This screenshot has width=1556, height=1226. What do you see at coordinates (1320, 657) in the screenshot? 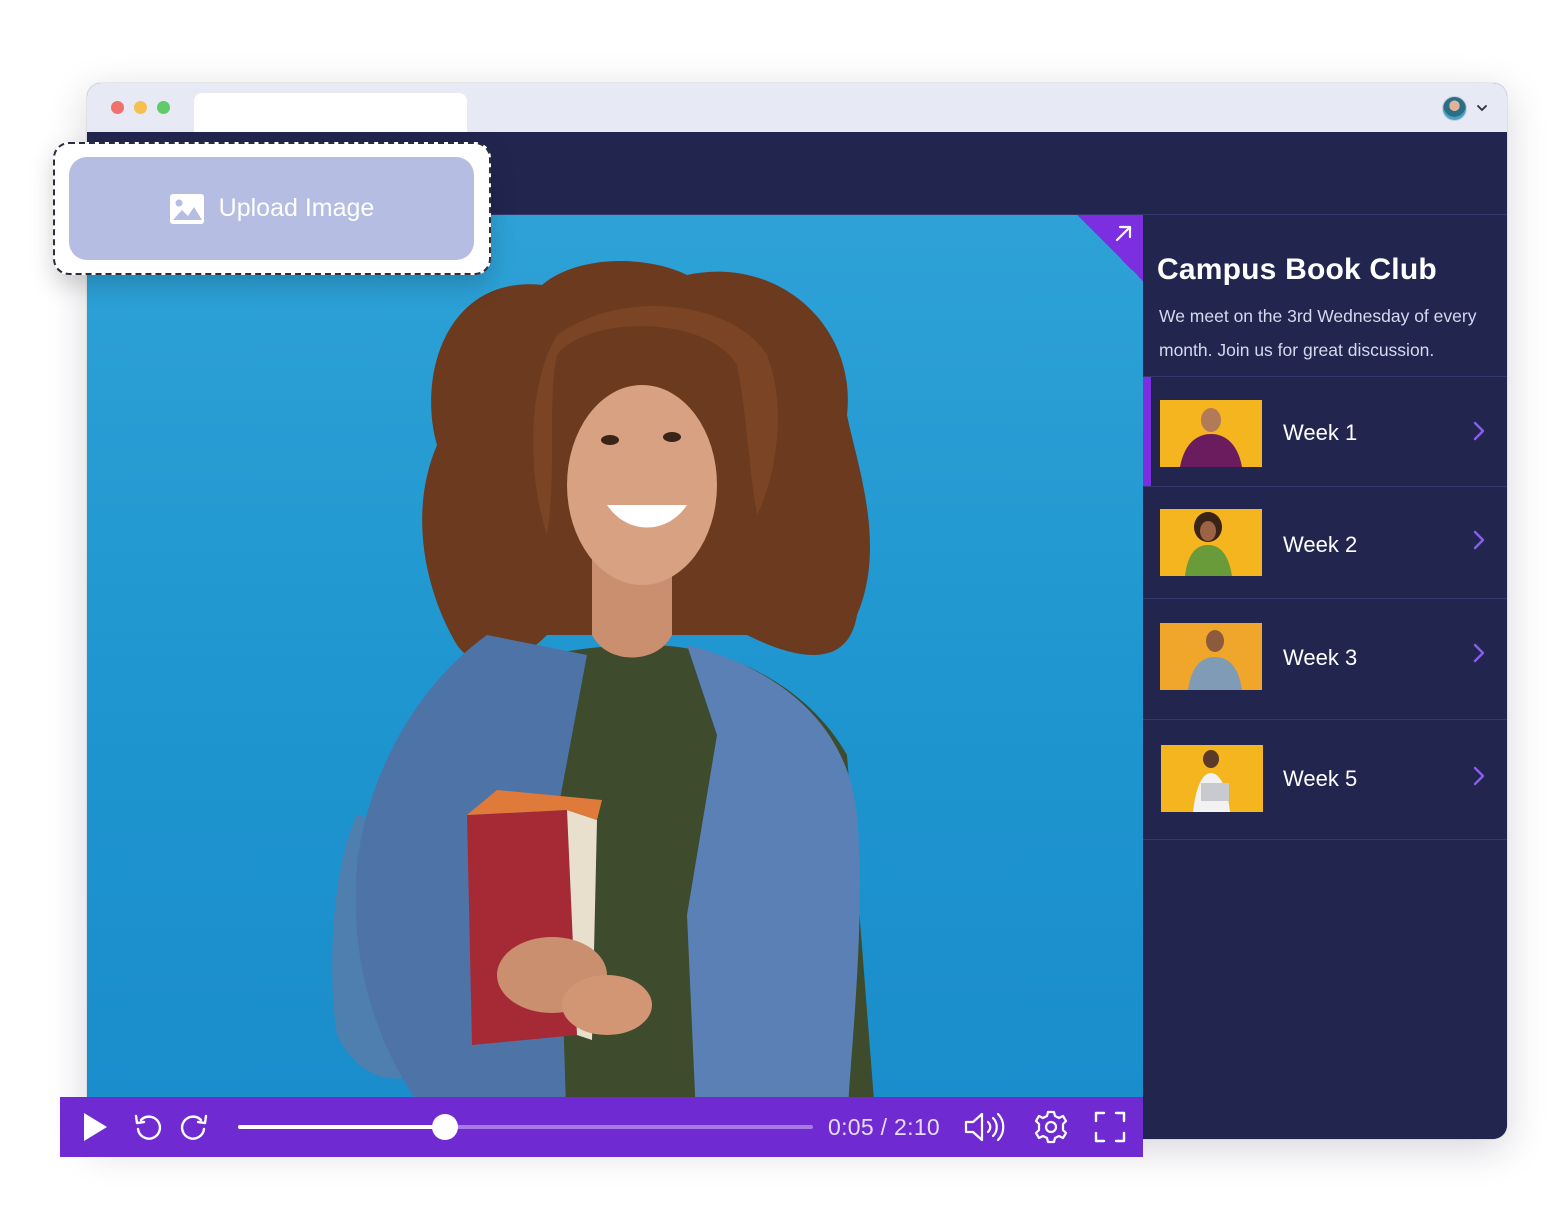
I see `playlist-item-label: Week 3` at bounding box center [1320, 657].